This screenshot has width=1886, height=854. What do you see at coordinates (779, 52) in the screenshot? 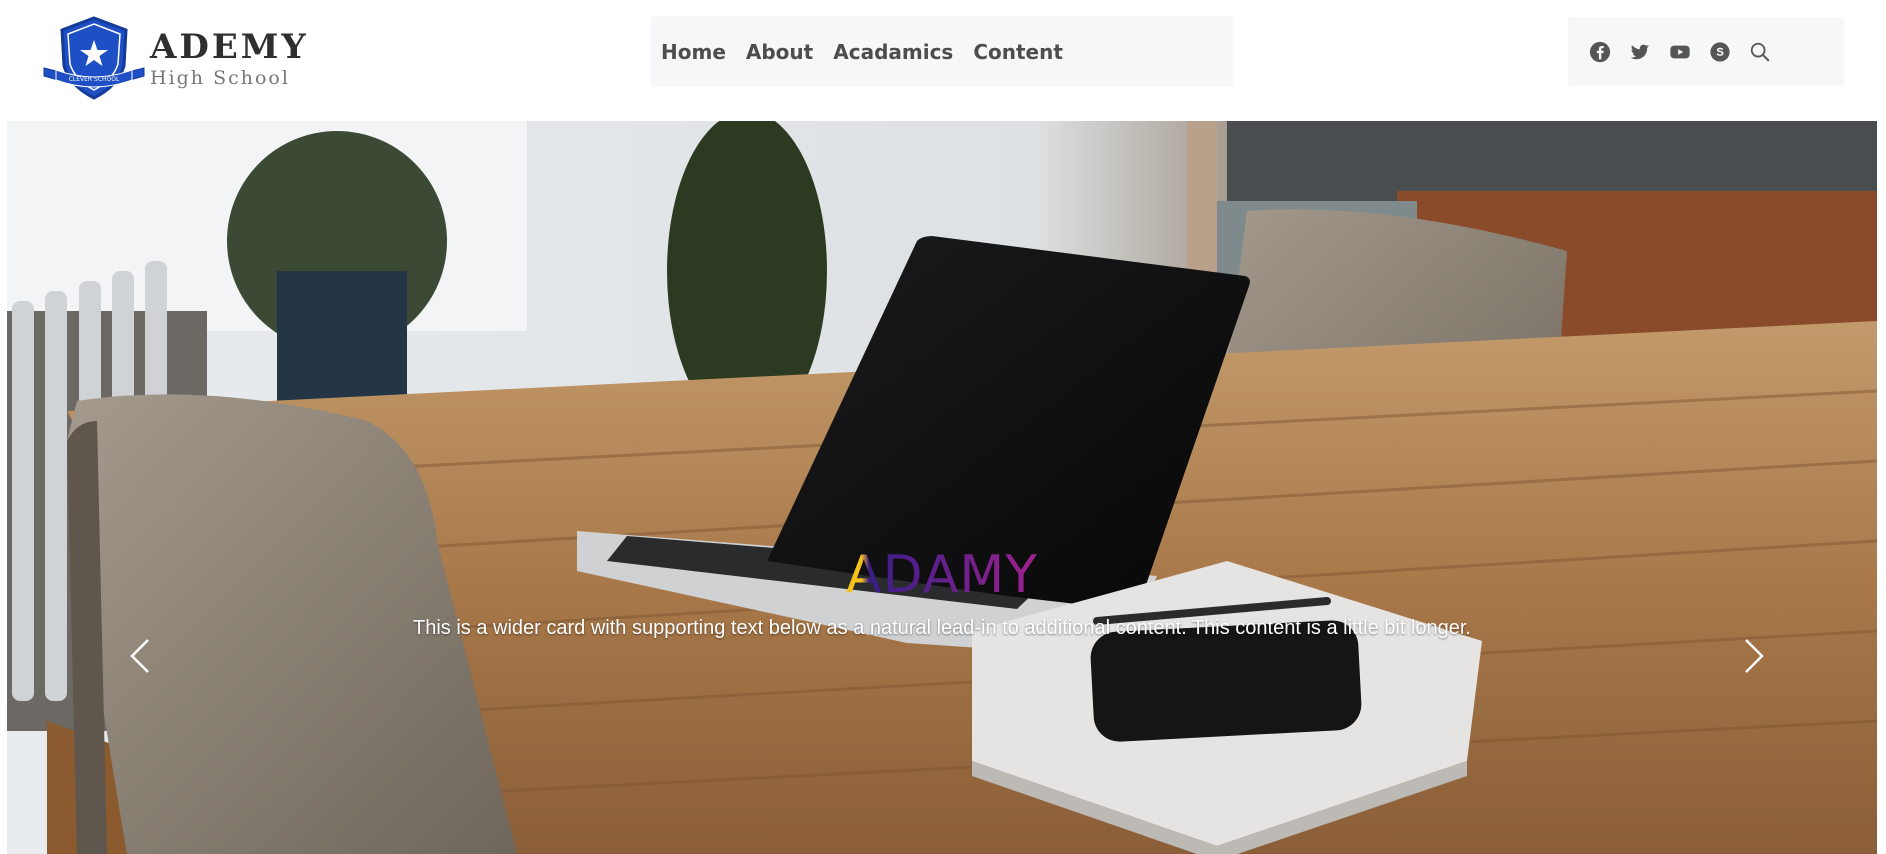
I see `nav-item-about: About` at bounding box center [779, 52].